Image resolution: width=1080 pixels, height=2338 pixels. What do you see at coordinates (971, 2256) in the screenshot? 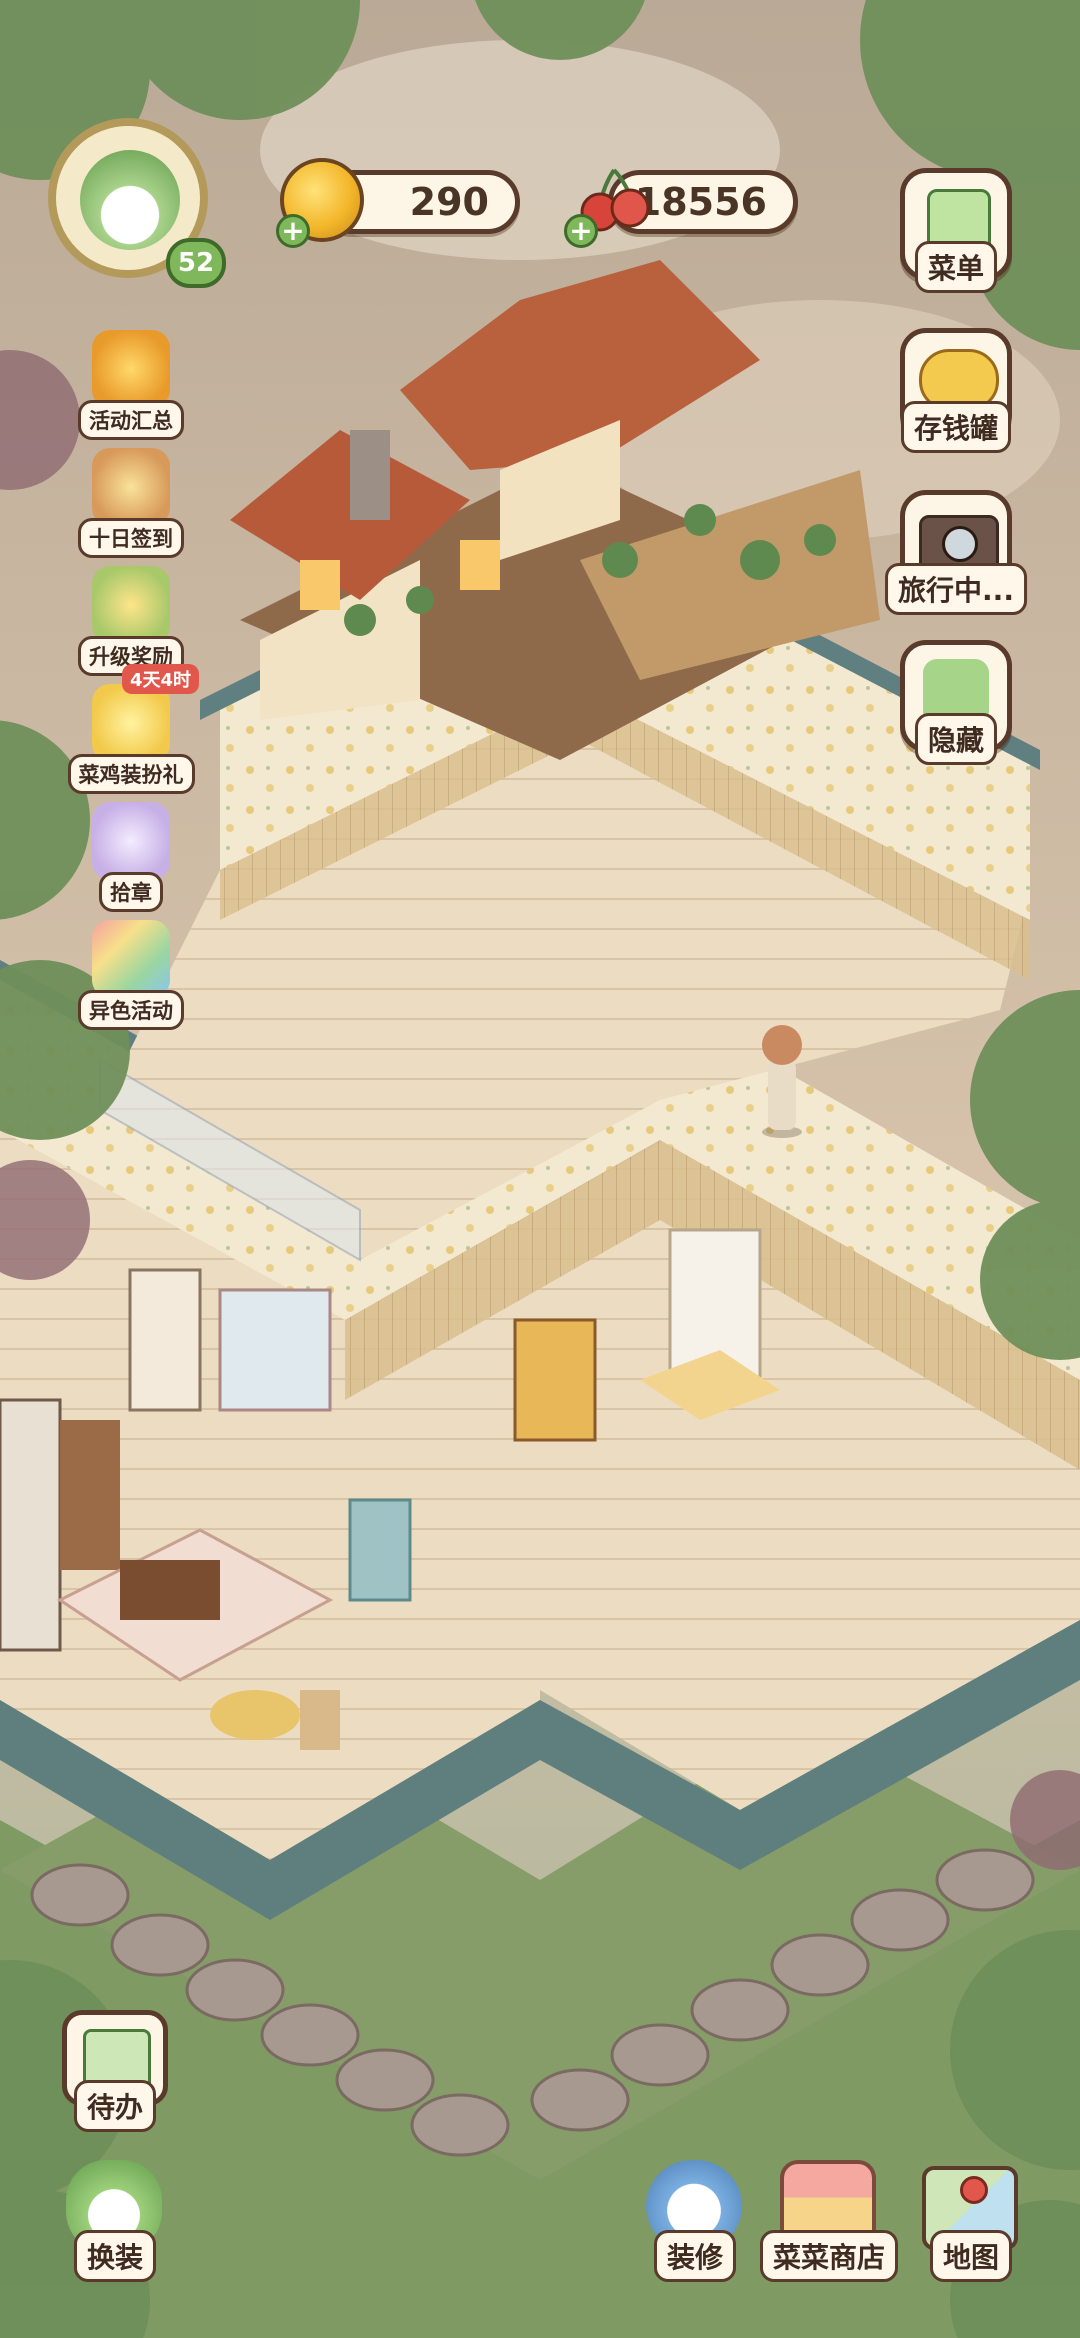
I see `map-label: 地图` at bounding box center [971, 2256].